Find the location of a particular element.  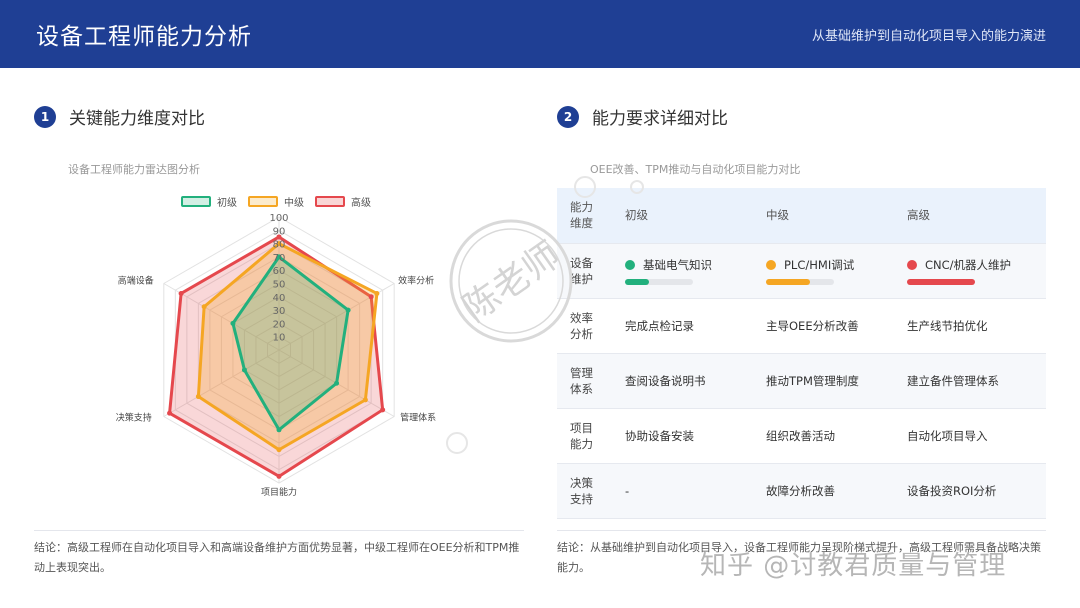

page-title: 设备工程师能力分析 is located at coordinates (144, 37).